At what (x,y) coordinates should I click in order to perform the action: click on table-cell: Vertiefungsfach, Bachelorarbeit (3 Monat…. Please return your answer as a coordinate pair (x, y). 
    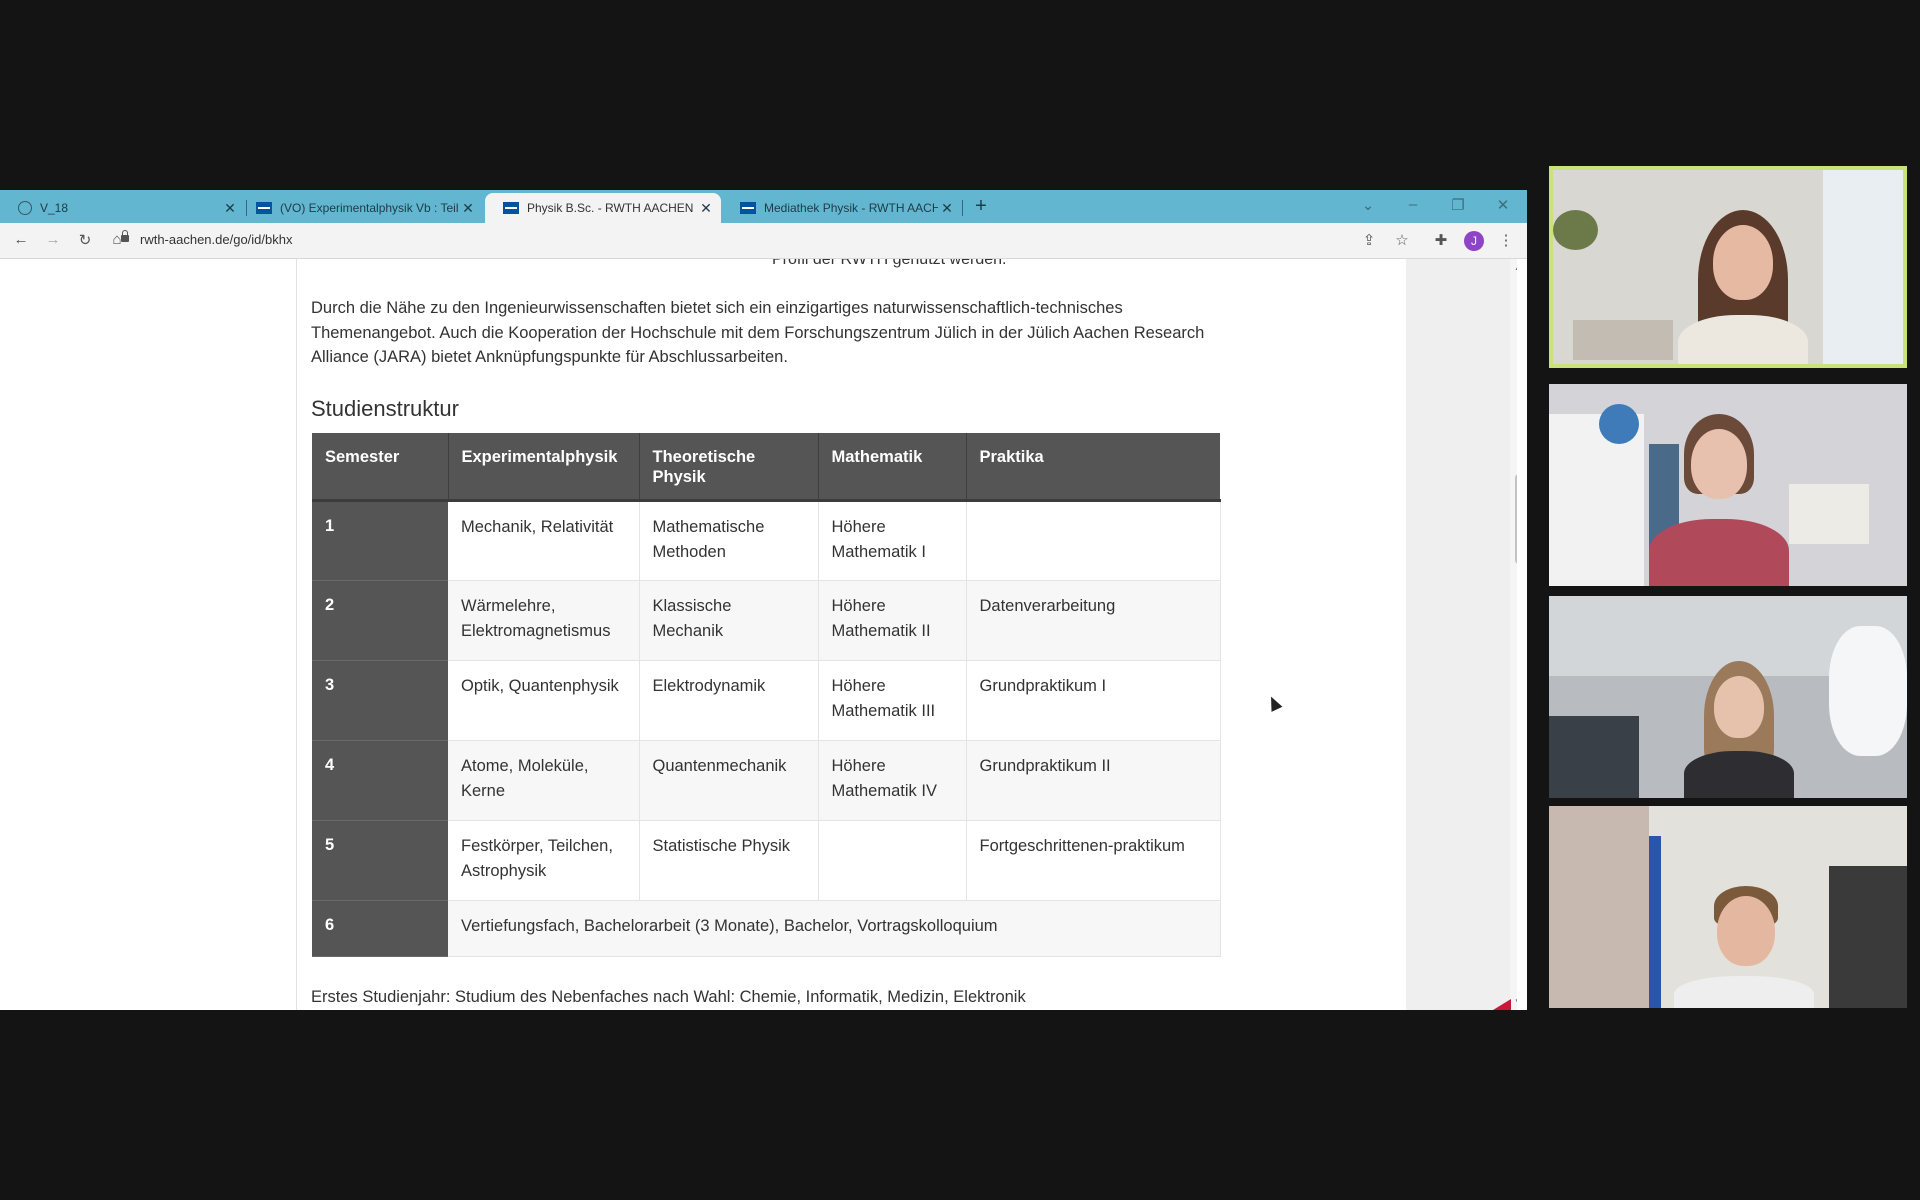
    Looking at the image, I should click on (834, 928).